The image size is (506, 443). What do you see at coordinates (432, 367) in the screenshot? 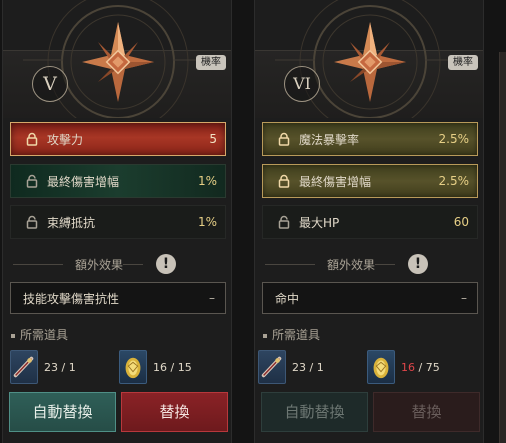
I see `needed-count: 75` at bounding box center [432, 367].